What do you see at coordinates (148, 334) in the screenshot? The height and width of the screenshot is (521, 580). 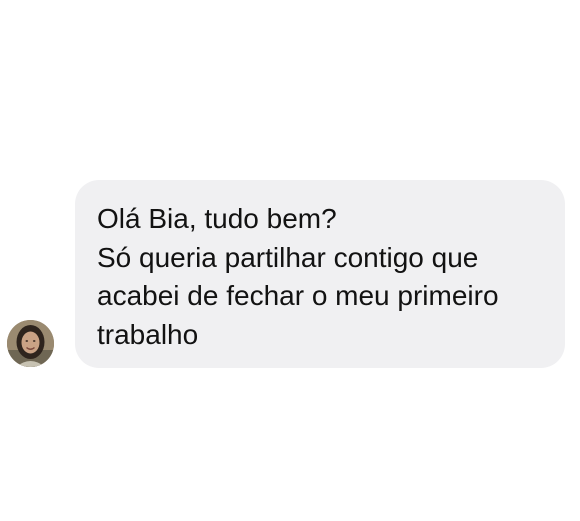 I see `message-line: trabalho` at bounding box center [148, 334].